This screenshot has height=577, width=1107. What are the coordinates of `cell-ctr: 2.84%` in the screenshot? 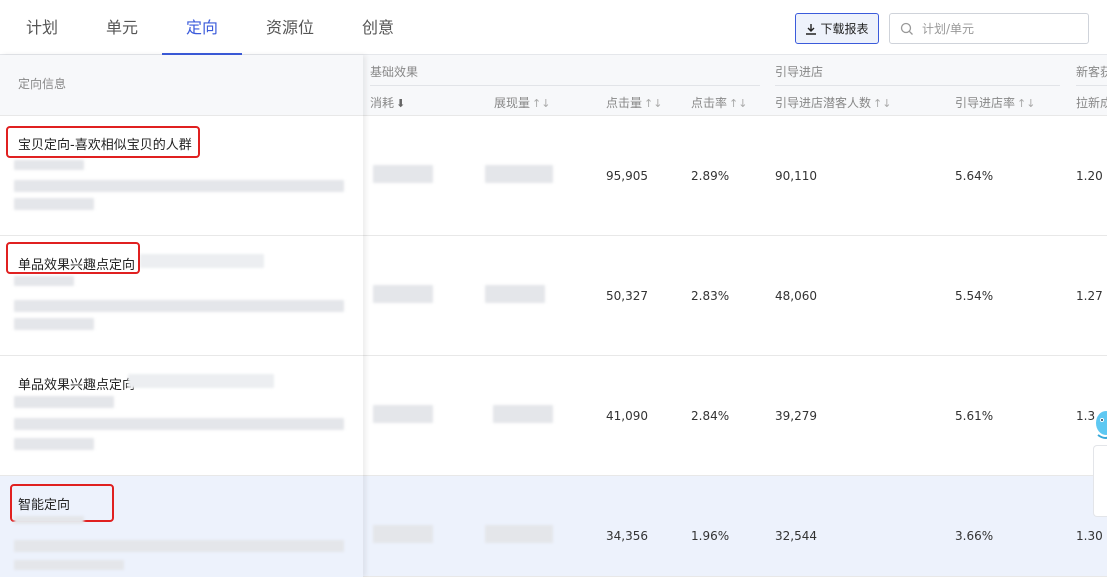 It's located at (710, 416).